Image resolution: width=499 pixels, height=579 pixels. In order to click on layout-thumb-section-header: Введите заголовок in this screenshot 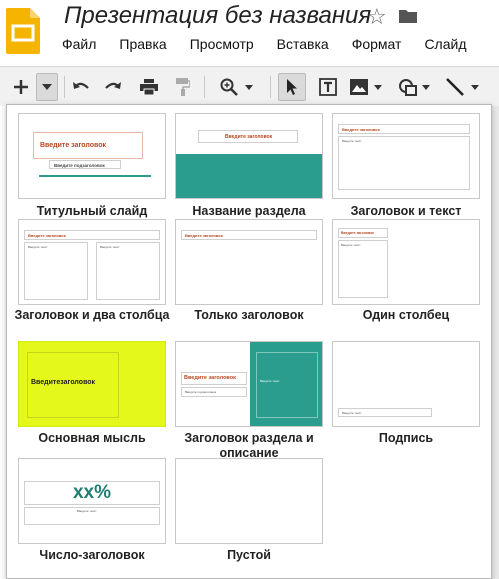, I will do `click(249, 156)`.